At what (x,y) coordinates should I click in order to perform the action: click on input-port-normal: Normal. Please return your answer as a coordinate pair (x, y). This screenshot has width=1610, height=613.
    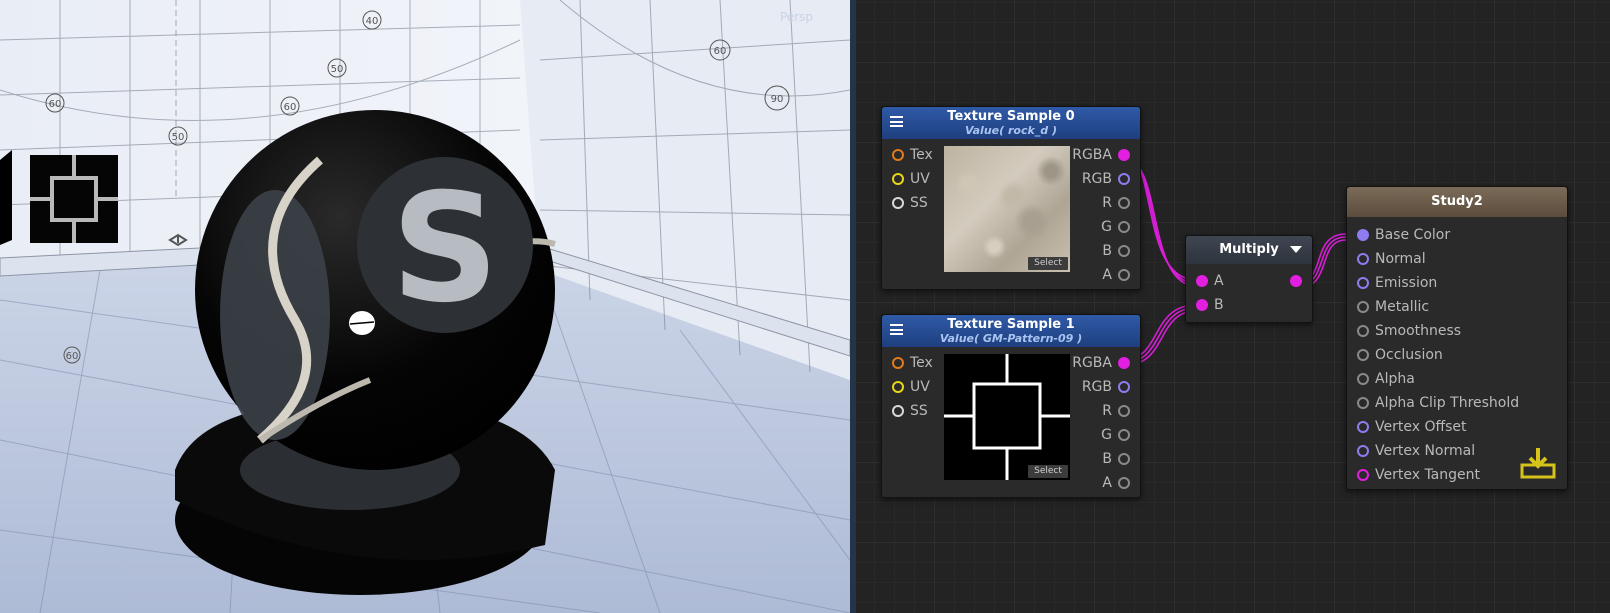
    Looking at the image, I should click on (1391, 259).